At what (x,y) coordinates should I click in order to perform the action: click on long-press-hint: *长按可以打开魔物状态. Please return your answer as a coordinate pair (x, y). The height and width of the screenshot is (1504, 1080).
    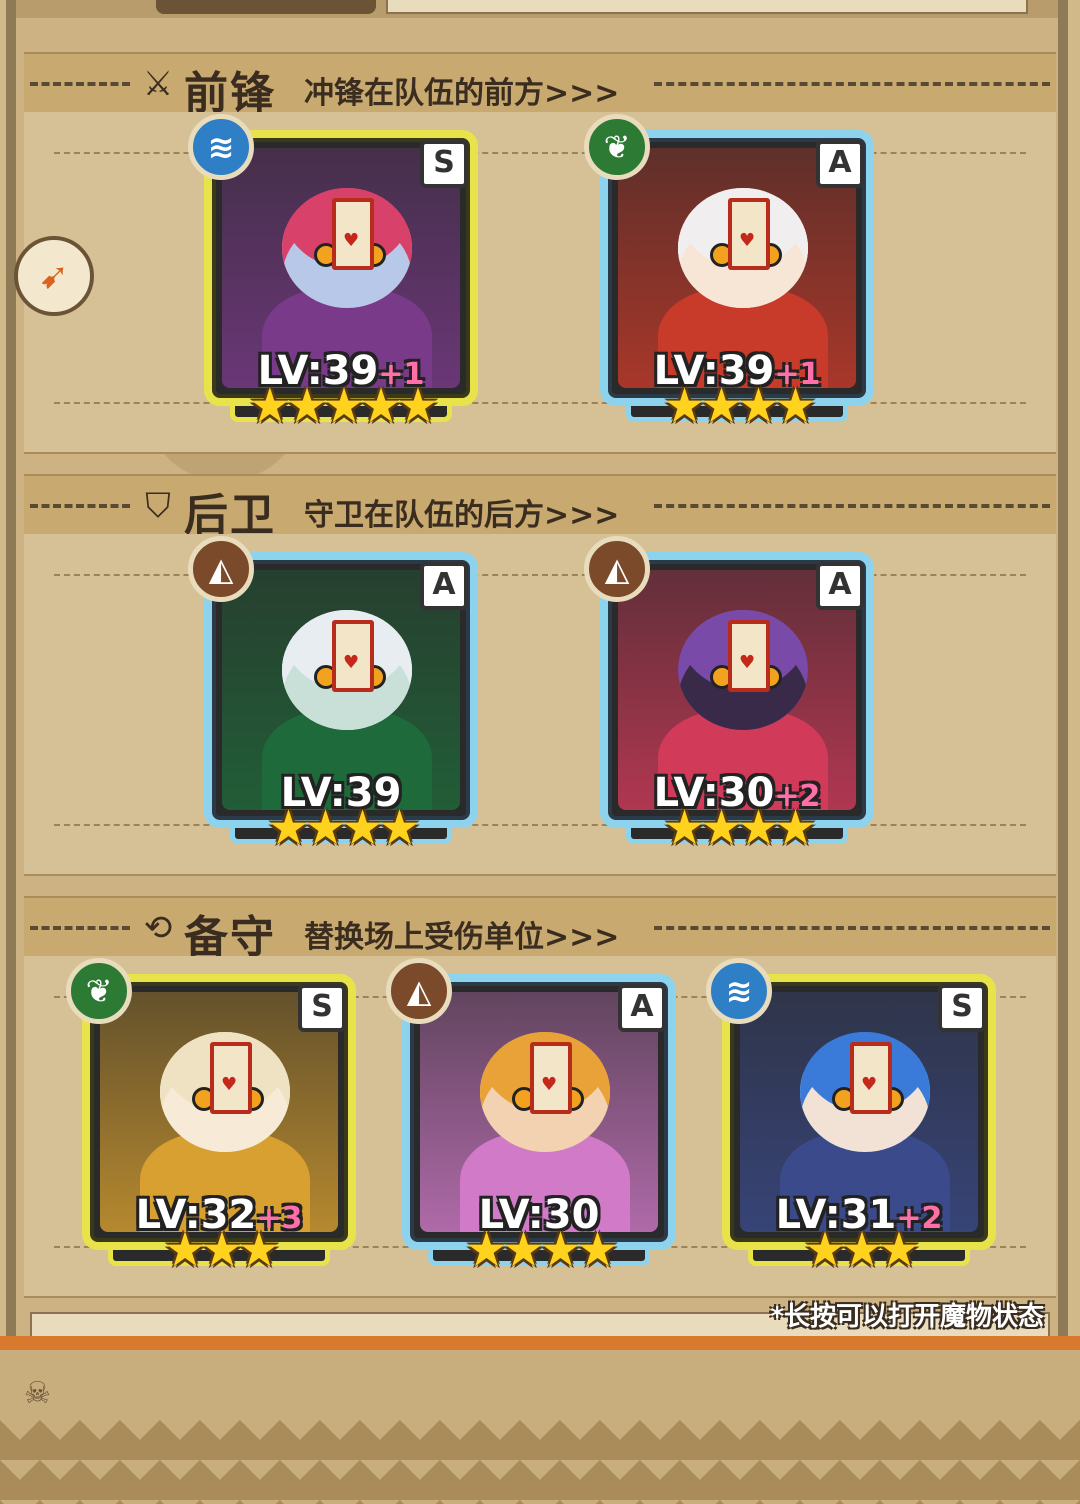
    Looking at the image, I should click on (907, 1317).